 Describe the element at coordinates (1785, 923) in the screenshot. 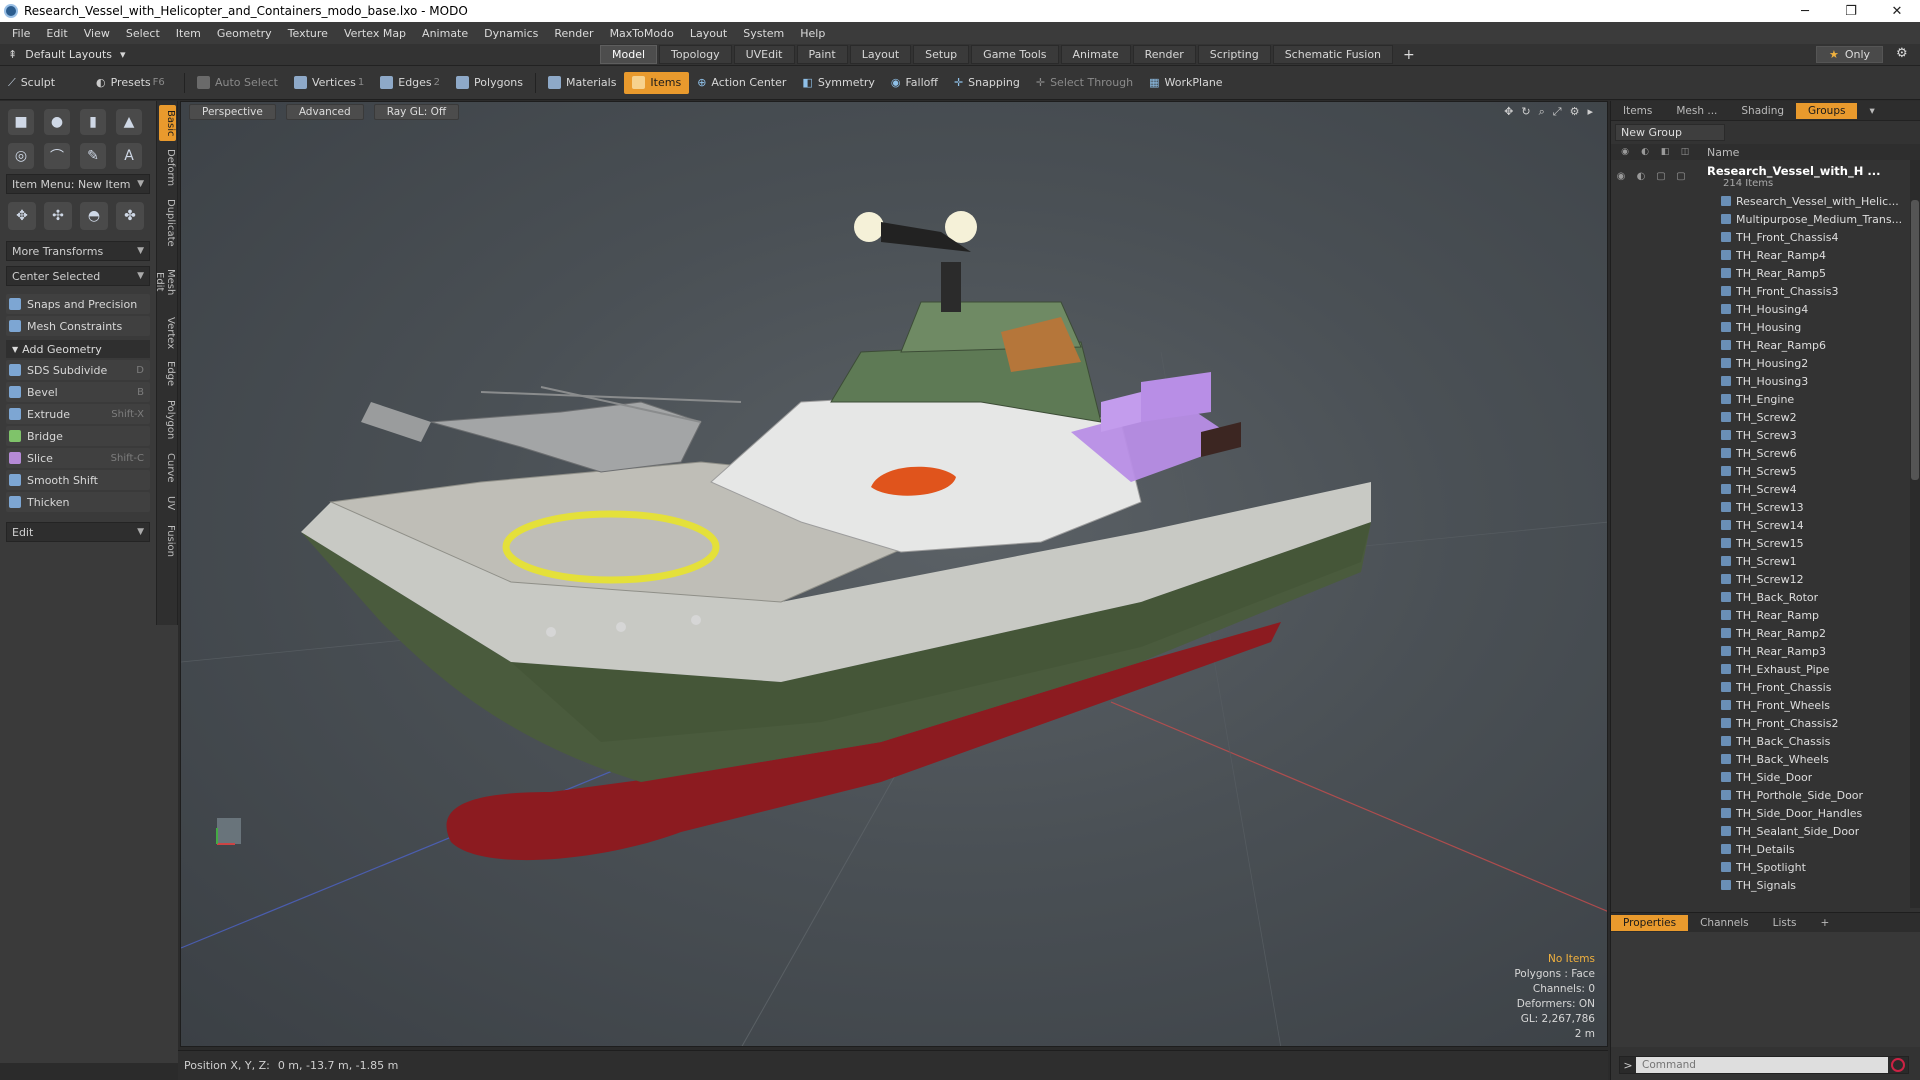

I see `tab-lists: Lists` at that location.